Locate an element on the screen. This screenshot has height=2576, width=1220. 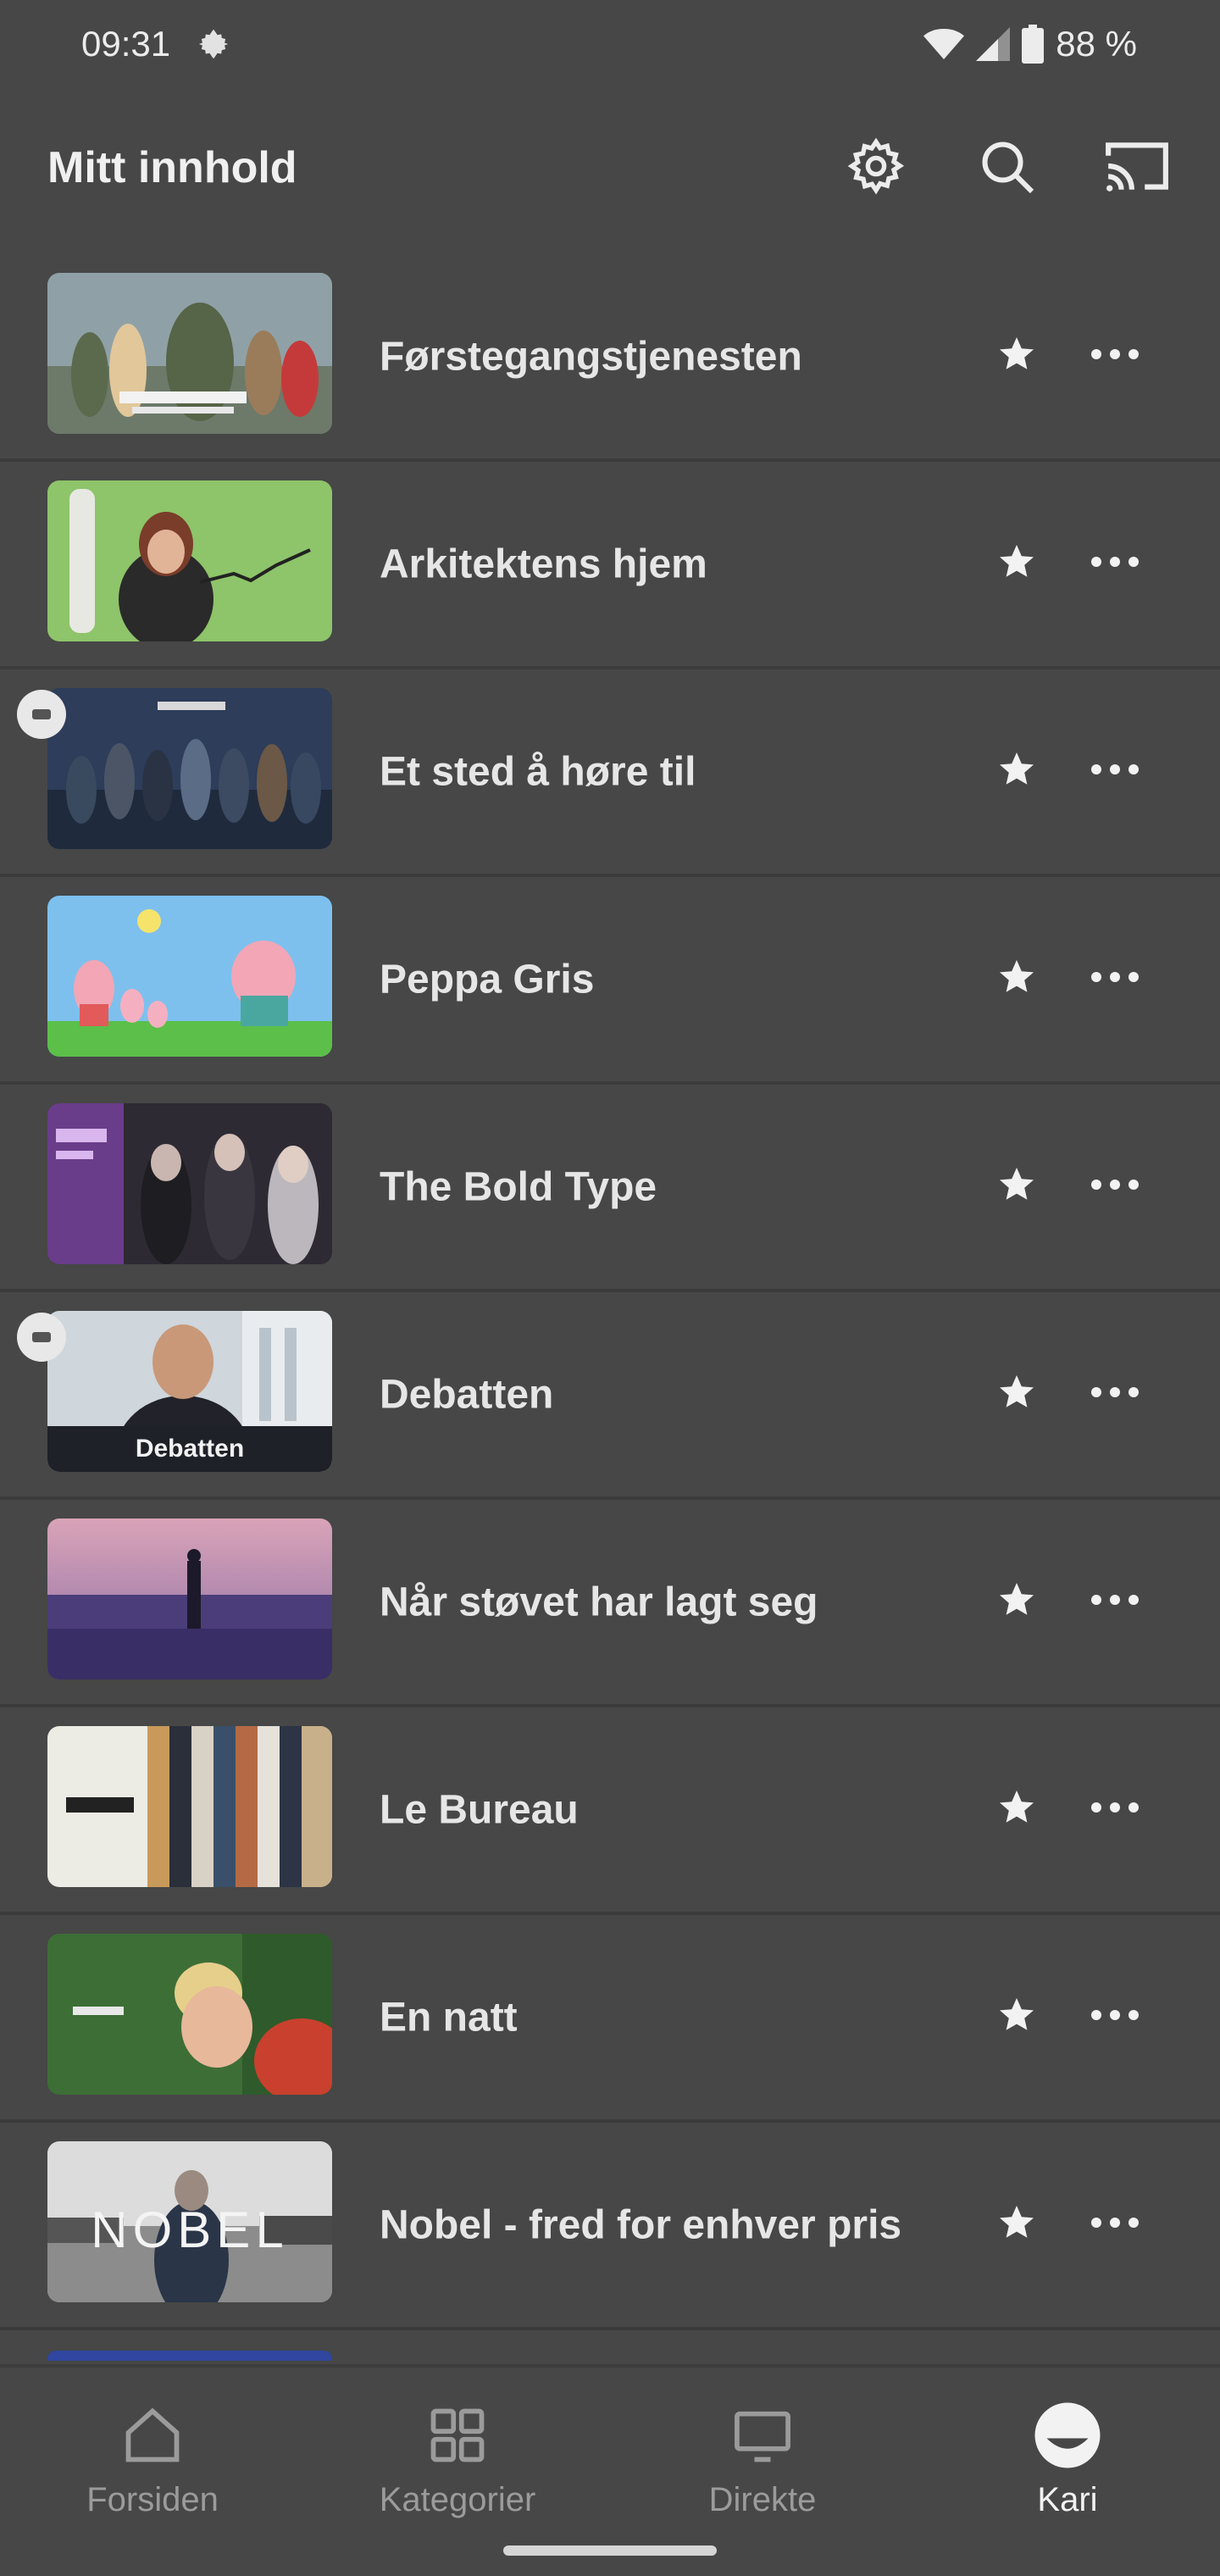
list-item: Når støvet har lagt seg is located at coordinates (610, 1603).